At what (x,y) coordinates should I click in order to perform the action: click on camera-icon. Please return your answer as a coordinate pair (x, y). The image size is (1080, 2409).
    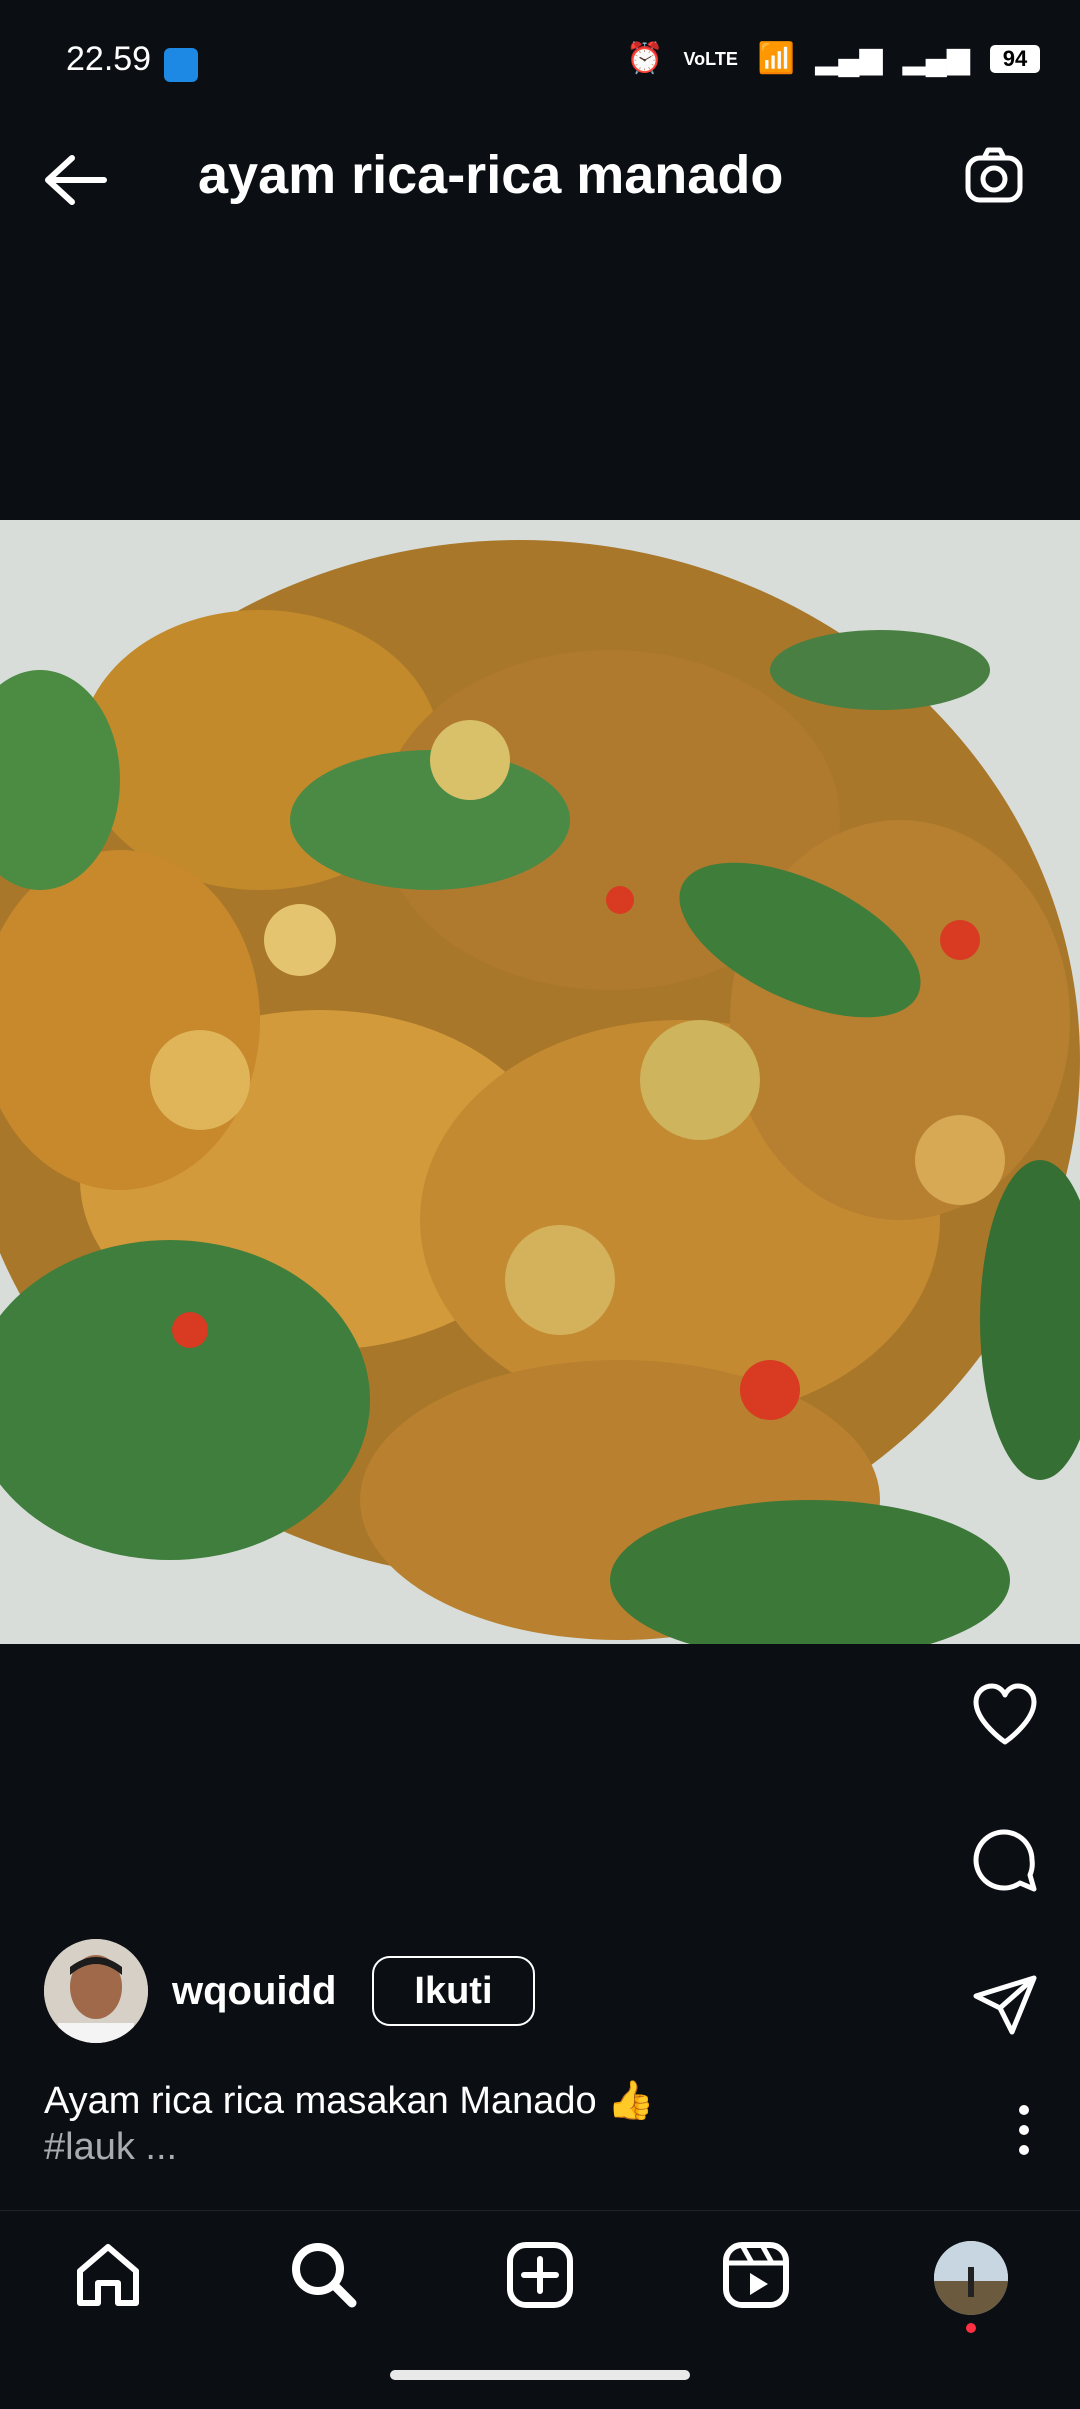
    Looking at the image, I should click on (994, 176).